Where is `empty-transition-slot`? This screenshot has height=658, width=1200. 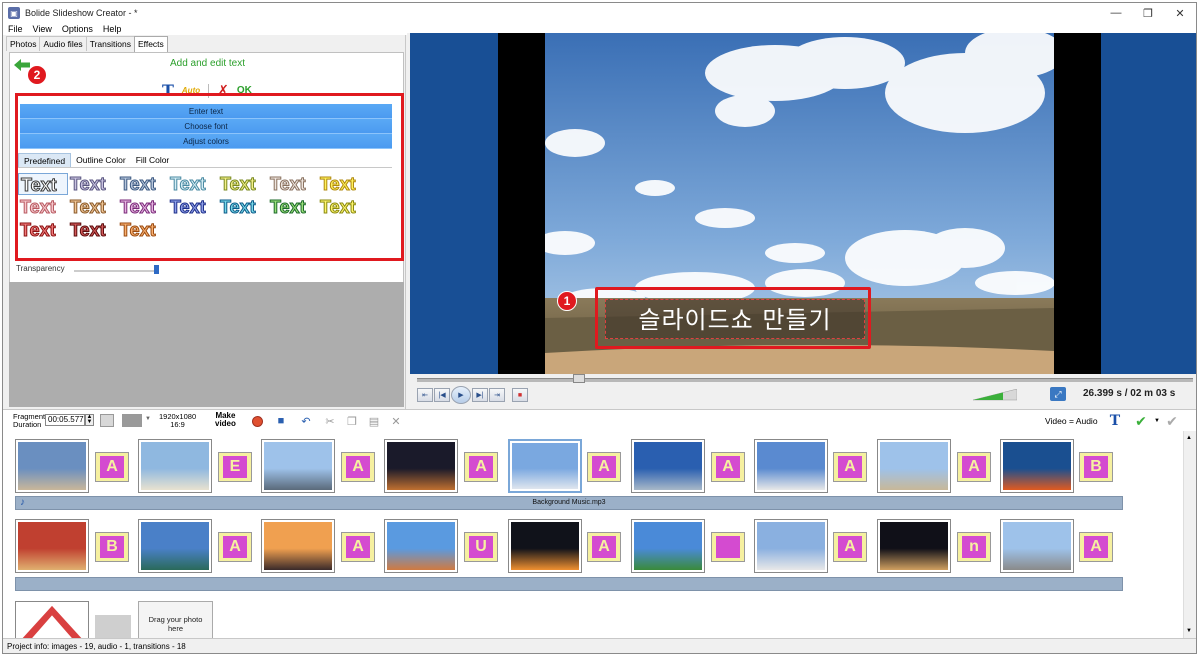
empty-transition-slot is located at coordinates (113, 626).